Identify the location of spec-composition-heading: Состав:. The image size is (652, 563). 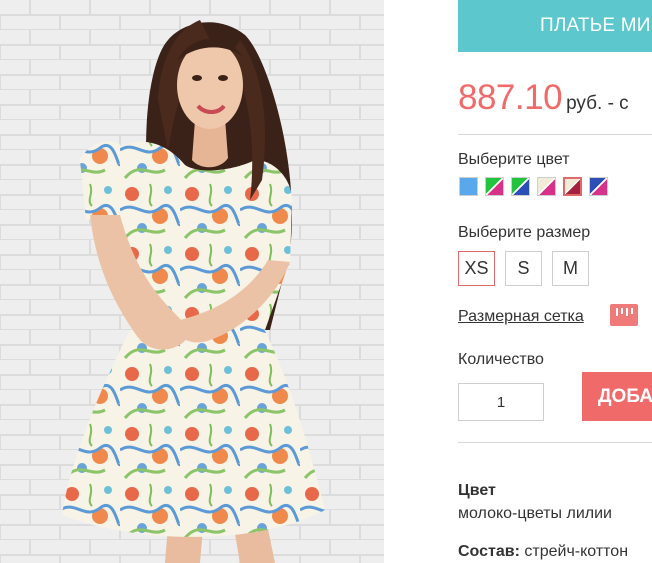
(489, 551).